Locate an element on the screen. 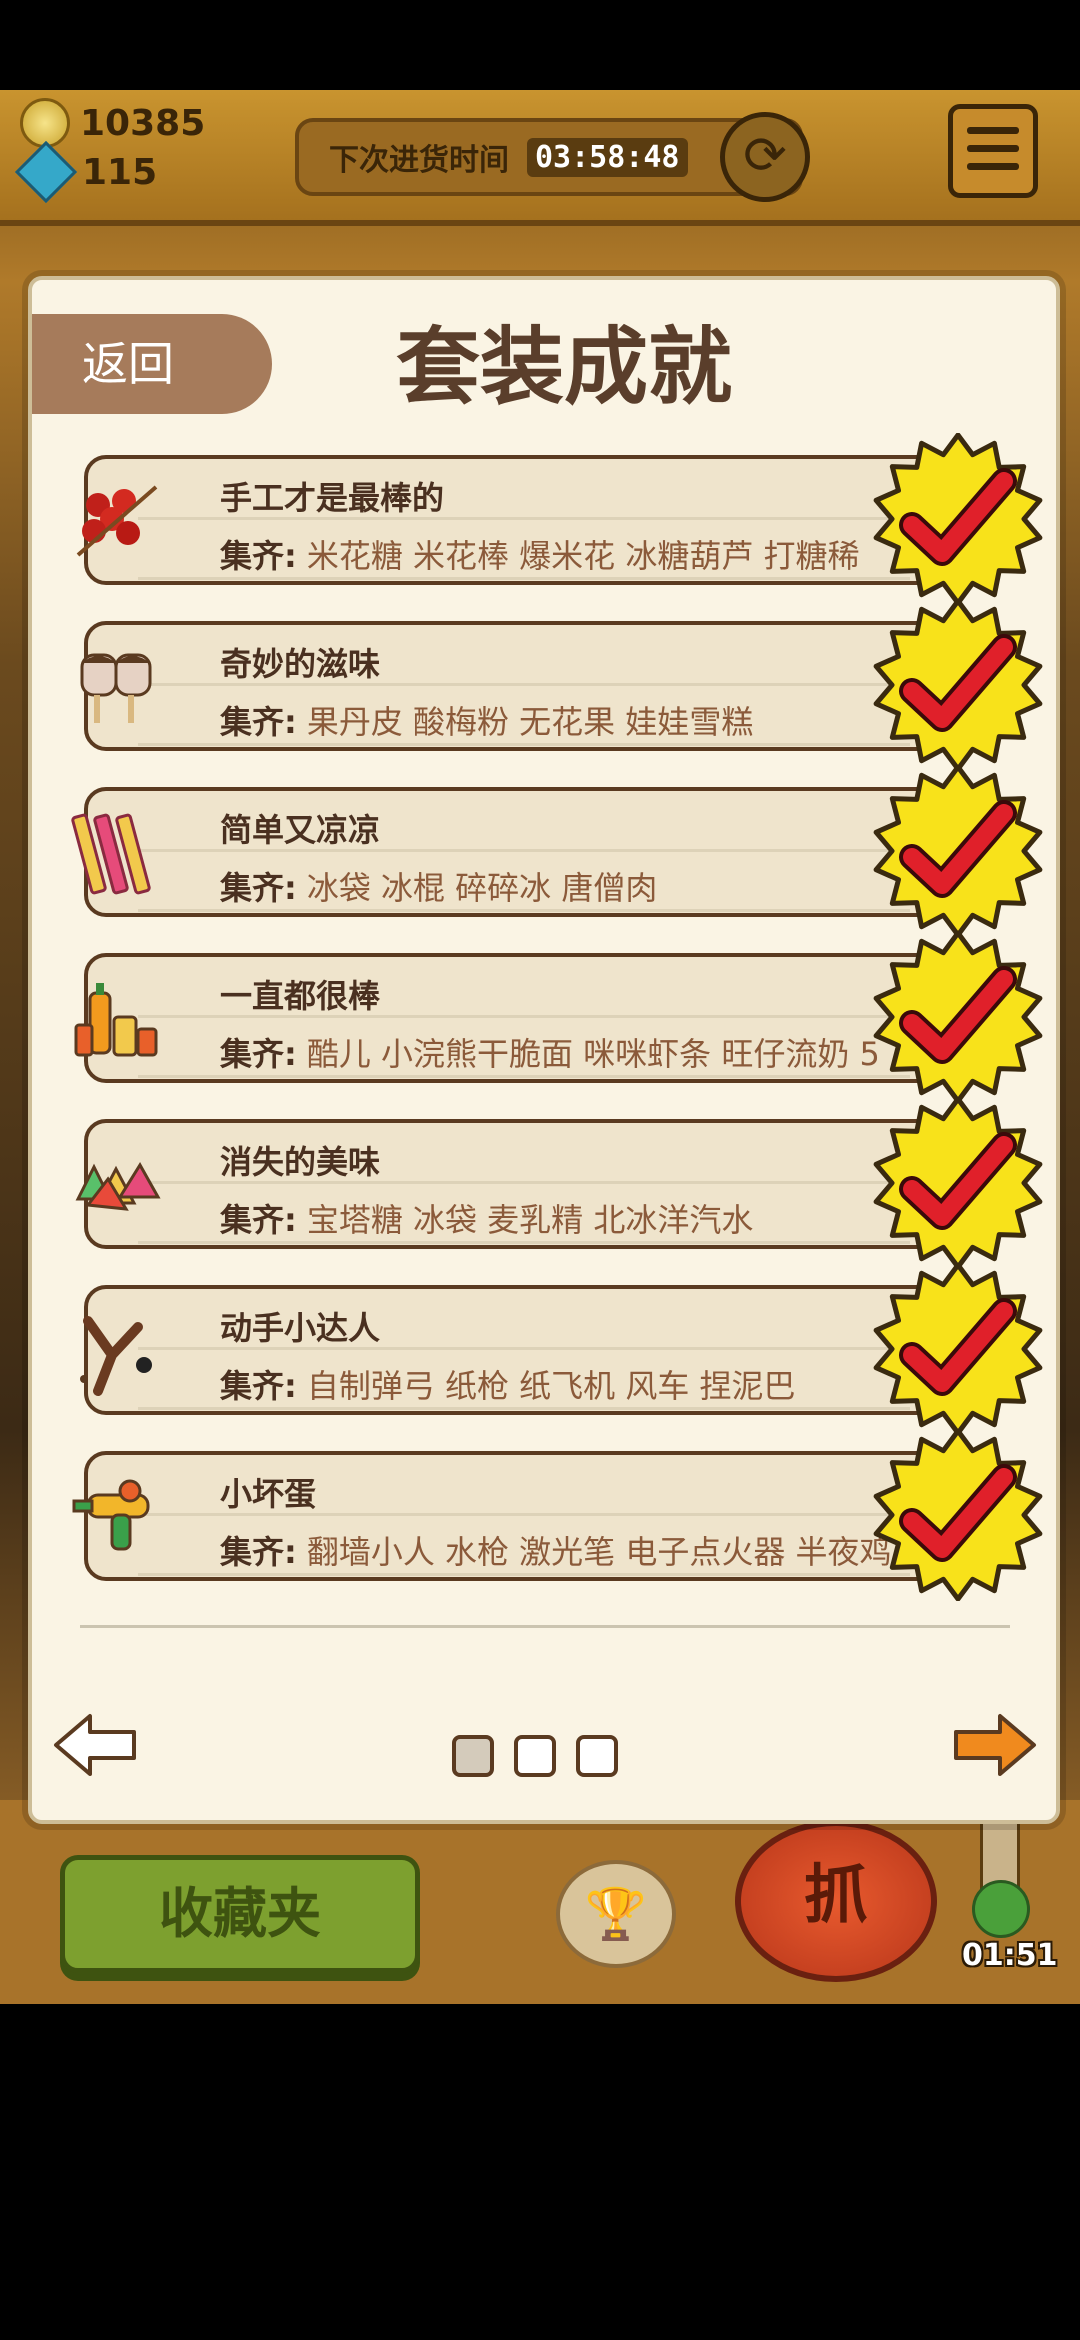  set-items: 集齐: 果丹皮 酸梅粉 无花果 娃娃雪糕 is located at coordinates (590, 720).